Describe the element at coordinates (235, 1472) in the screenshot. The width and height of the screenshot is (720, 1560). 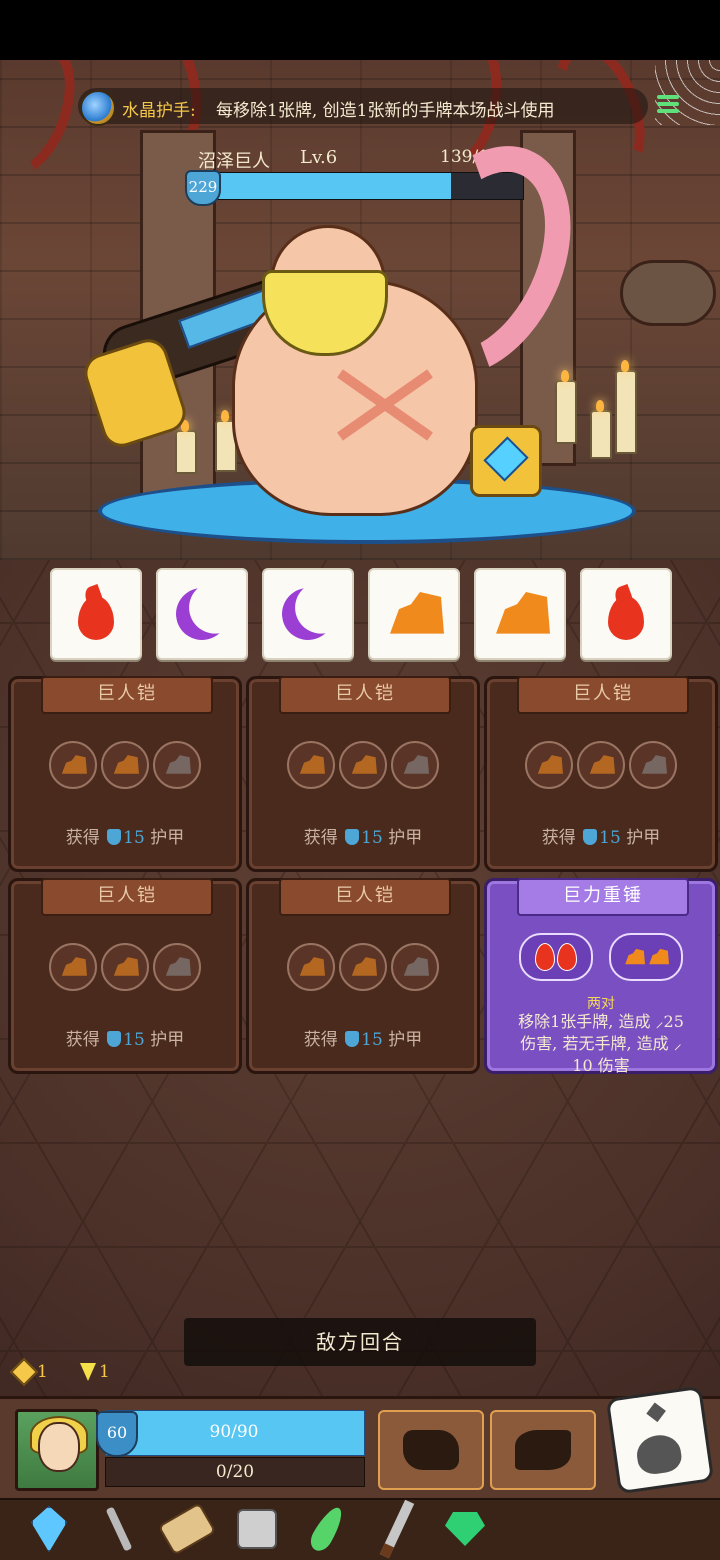
I see `player-xp-bar: 0/20` at that location.